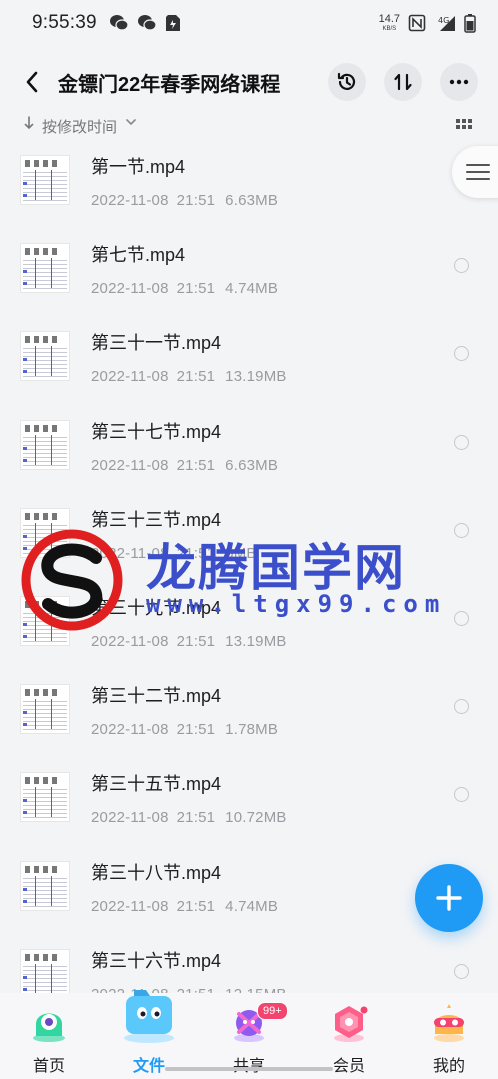  What do you see at coordinates (475, 172) in the screenshot?
I see `side-menu-handle` at bounding box center [475, 172].